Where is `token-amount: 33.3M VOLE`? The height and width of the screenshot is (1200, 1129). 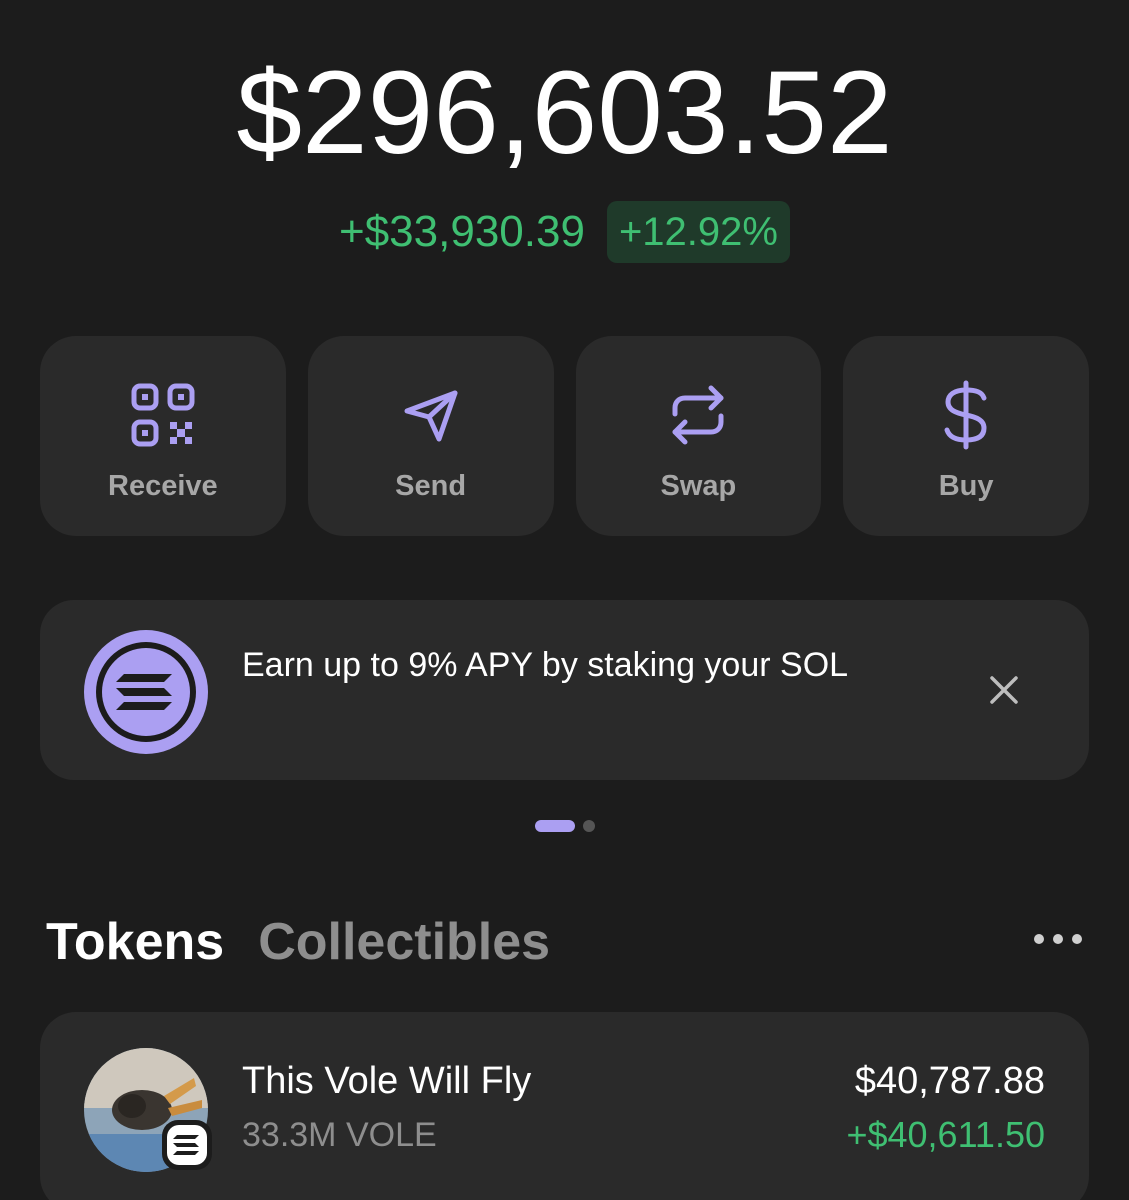
token-amount: 33.3M VOLE is located at coordinates (339, 1135).